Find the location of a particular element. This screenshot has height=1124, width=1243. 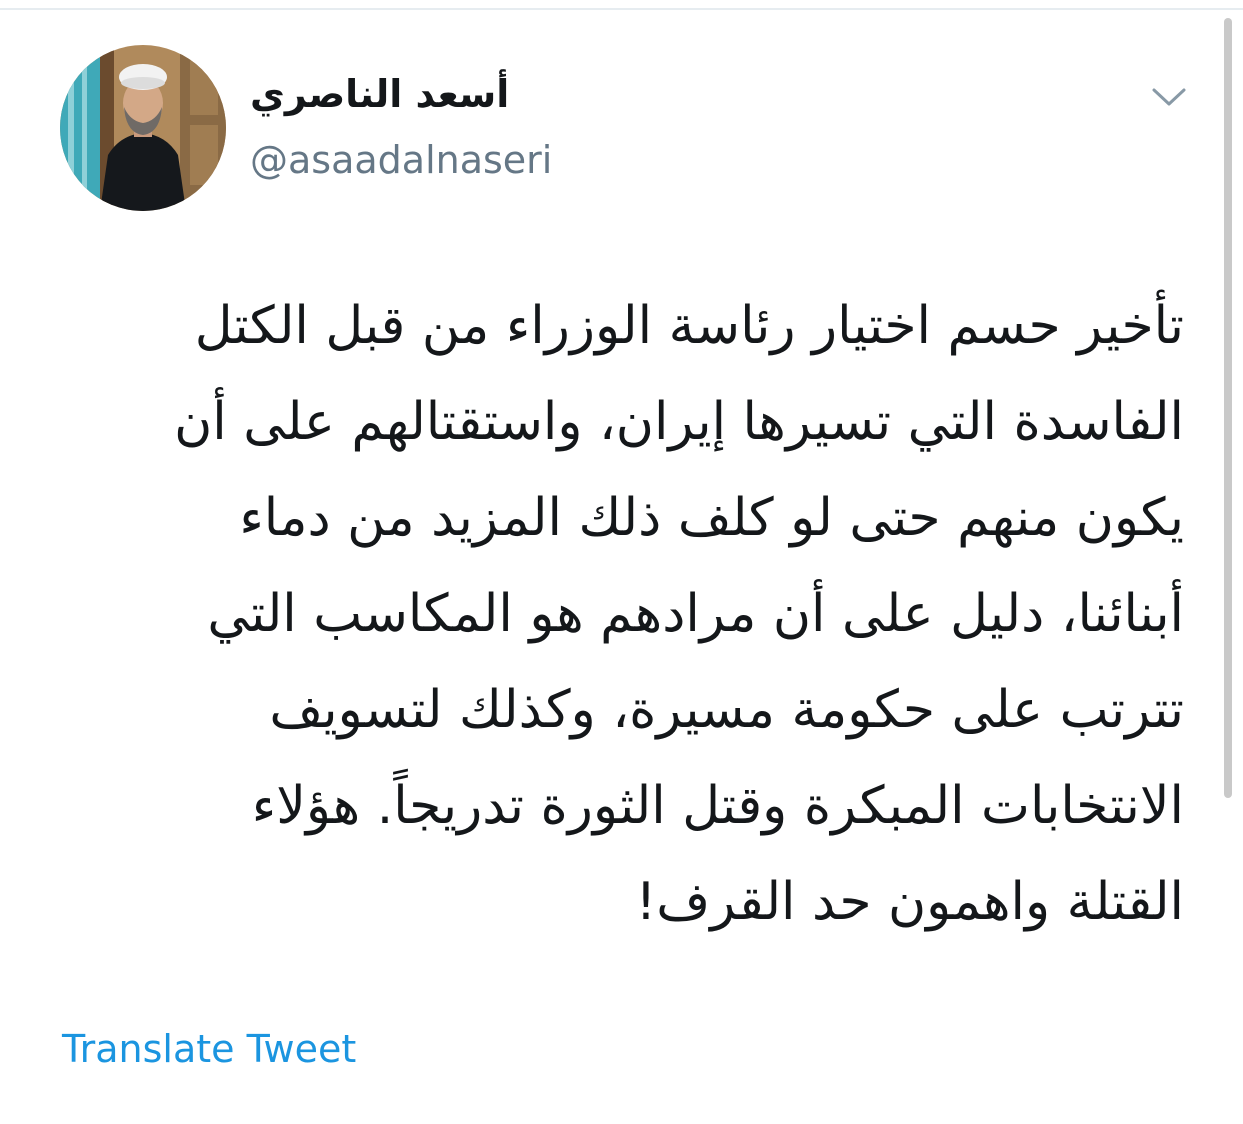

top-divider is located at coordinates (621, 9).